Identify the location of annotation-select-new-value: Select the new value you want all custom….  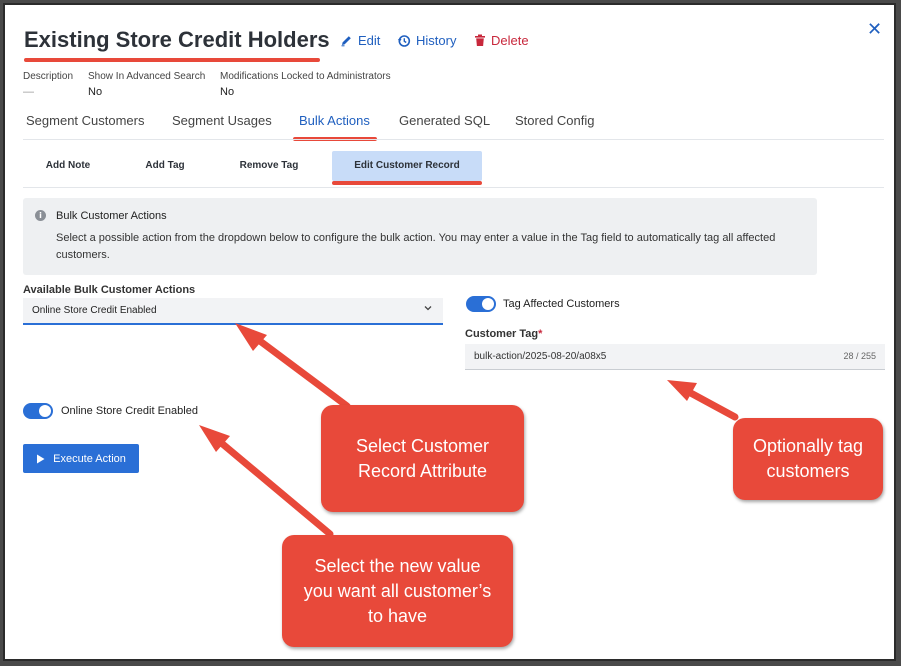
(397, 591).